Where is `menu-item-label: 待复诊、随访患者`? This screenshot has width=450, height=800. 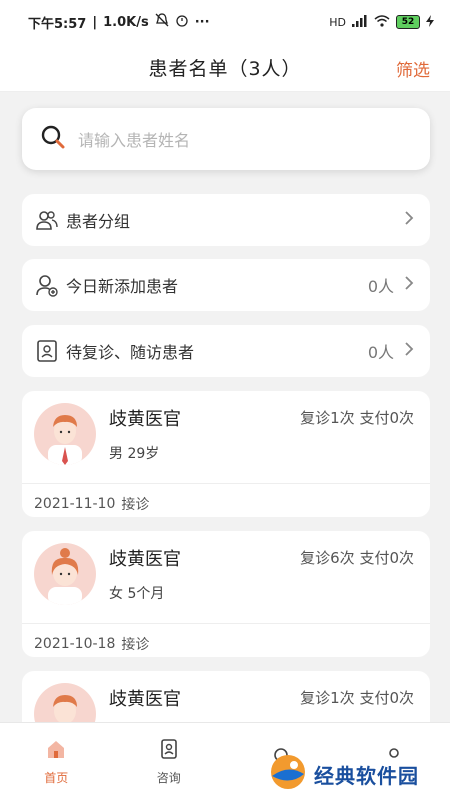 menu-item-label: 待复诊、随访患者 is located at coordinates (130, 352).